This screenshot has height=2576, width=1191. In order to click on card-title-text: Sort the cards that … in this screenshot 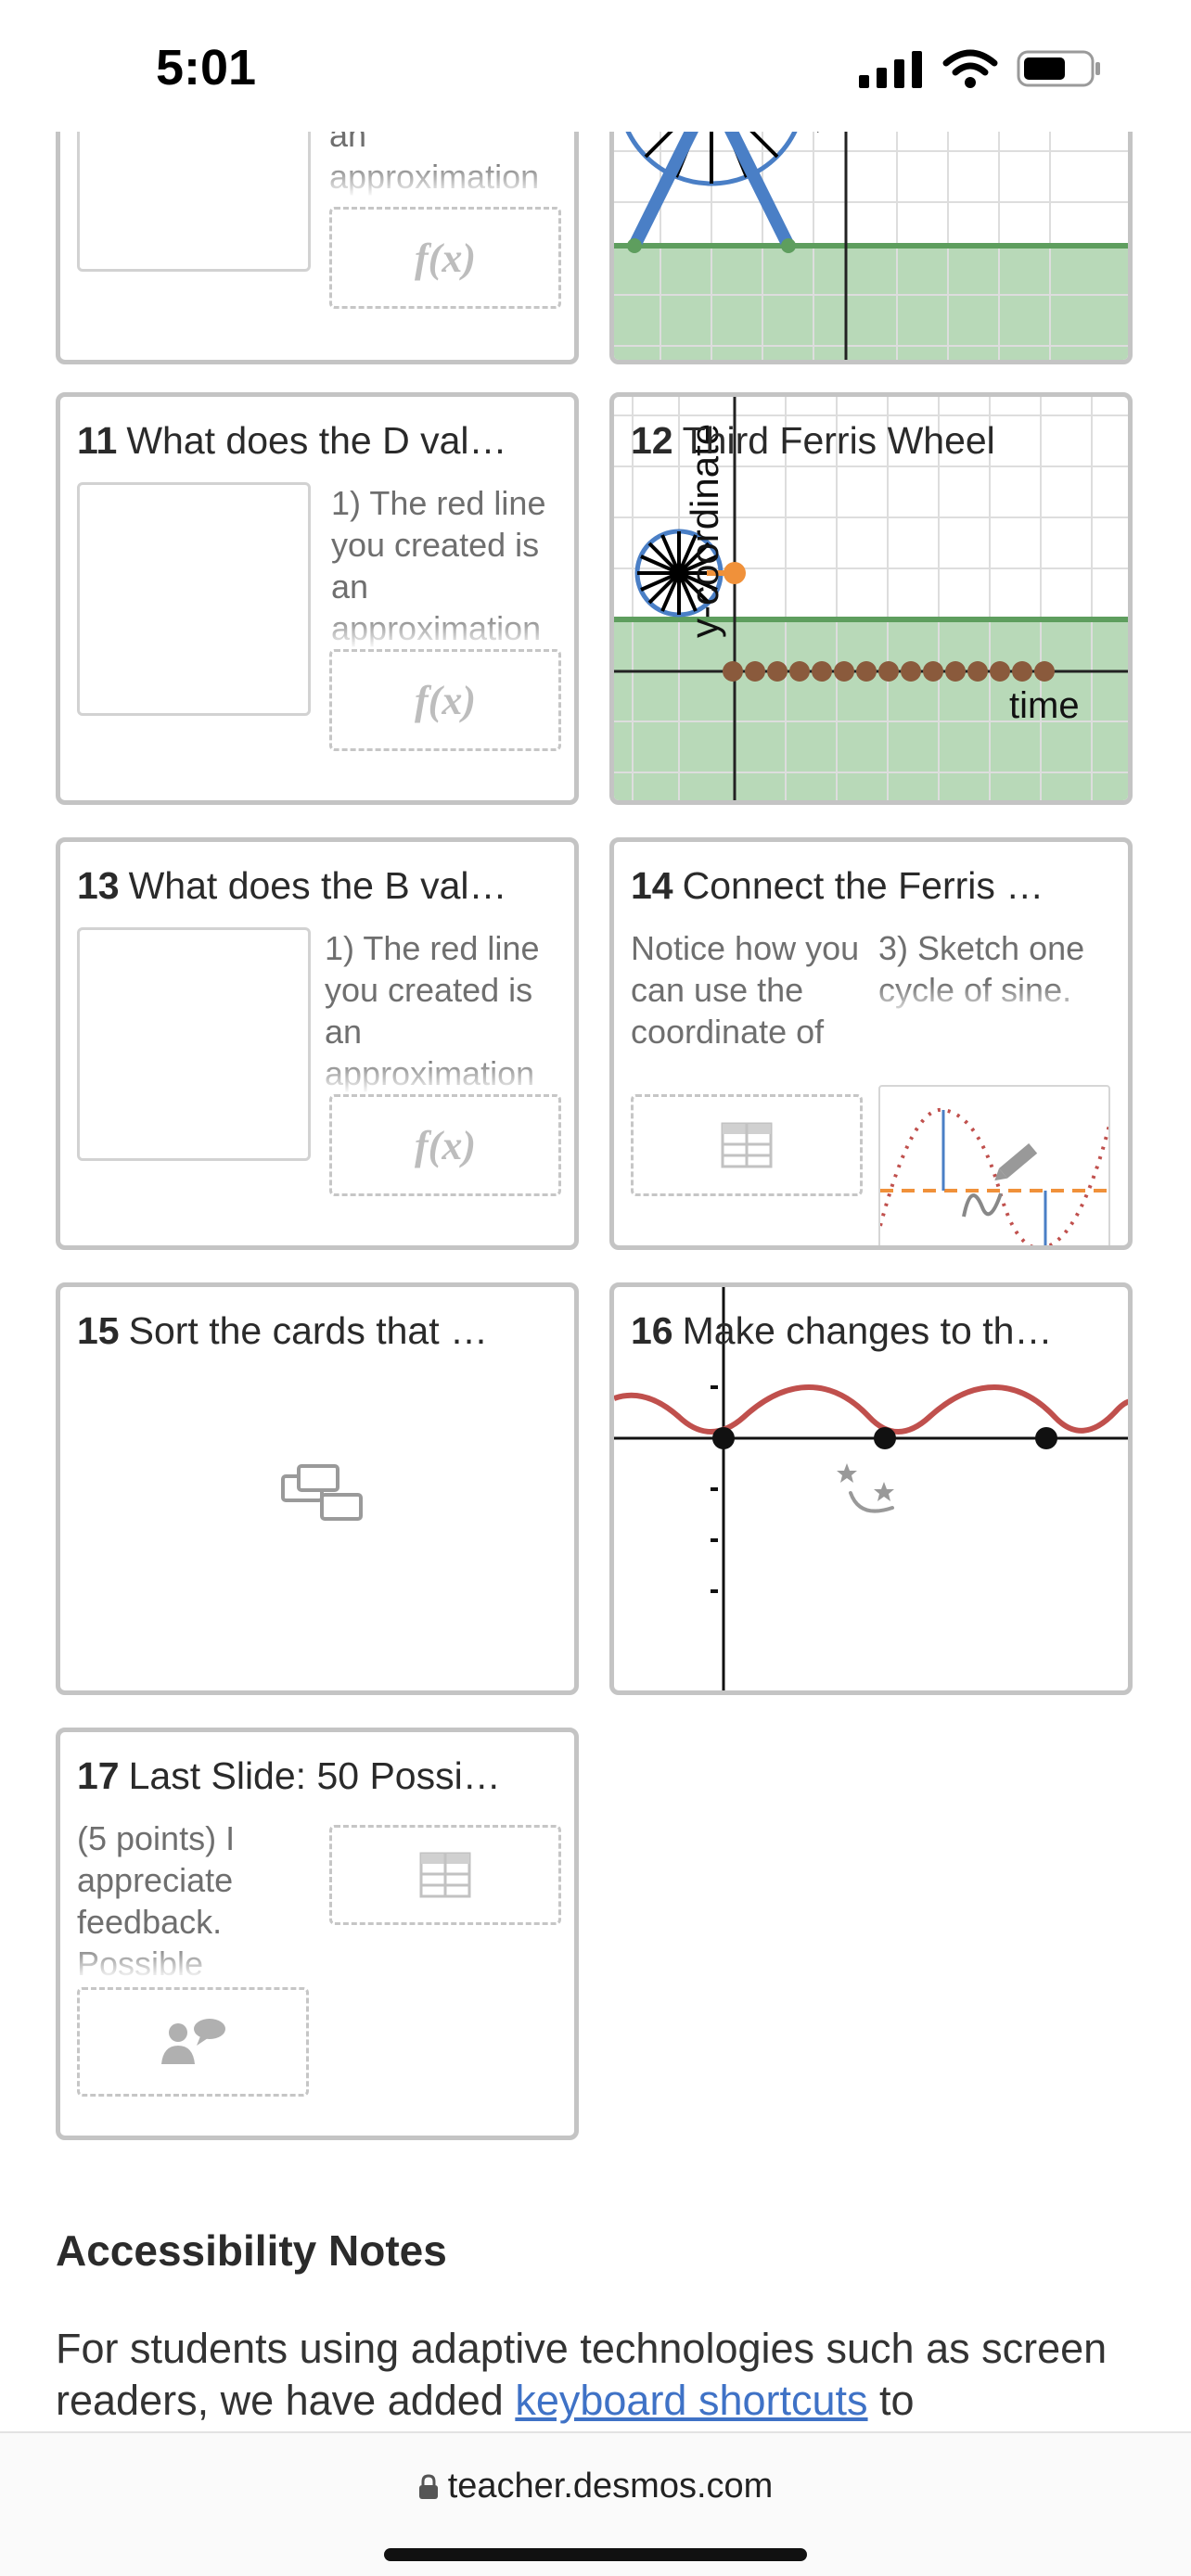, I will do `click(308, 1330)`.